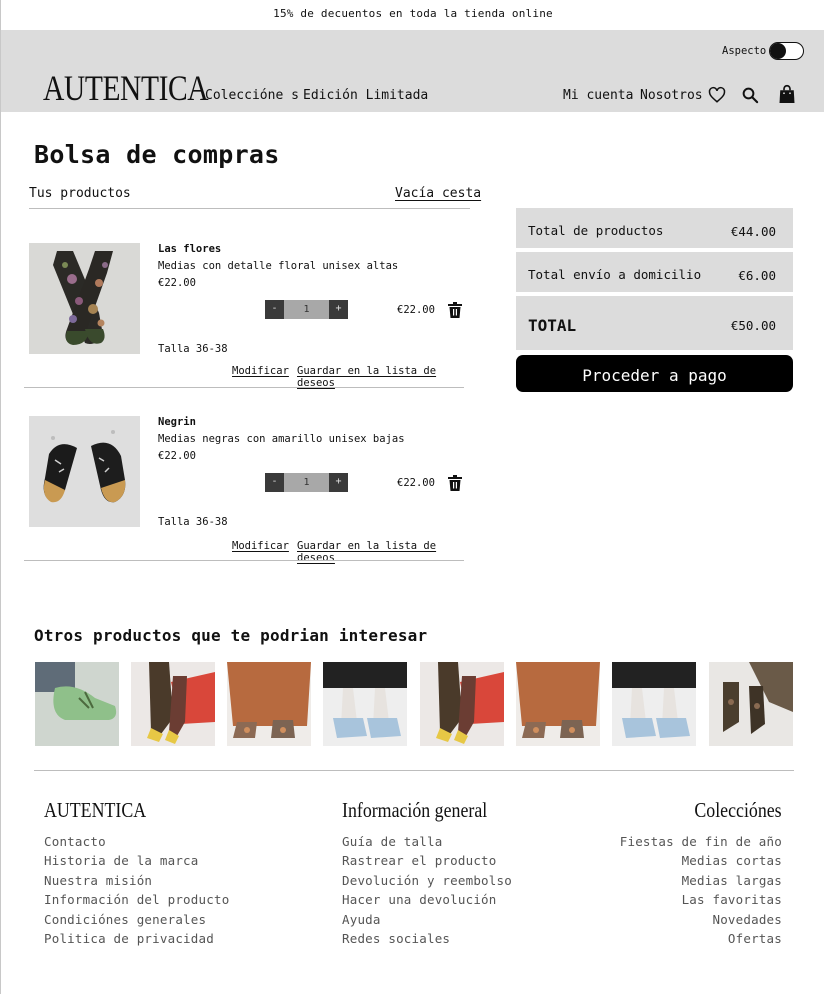 The image size is (824, 994). I want to click on product-description: Medias negras con amarillo unisex bajas, so click(281, 439).